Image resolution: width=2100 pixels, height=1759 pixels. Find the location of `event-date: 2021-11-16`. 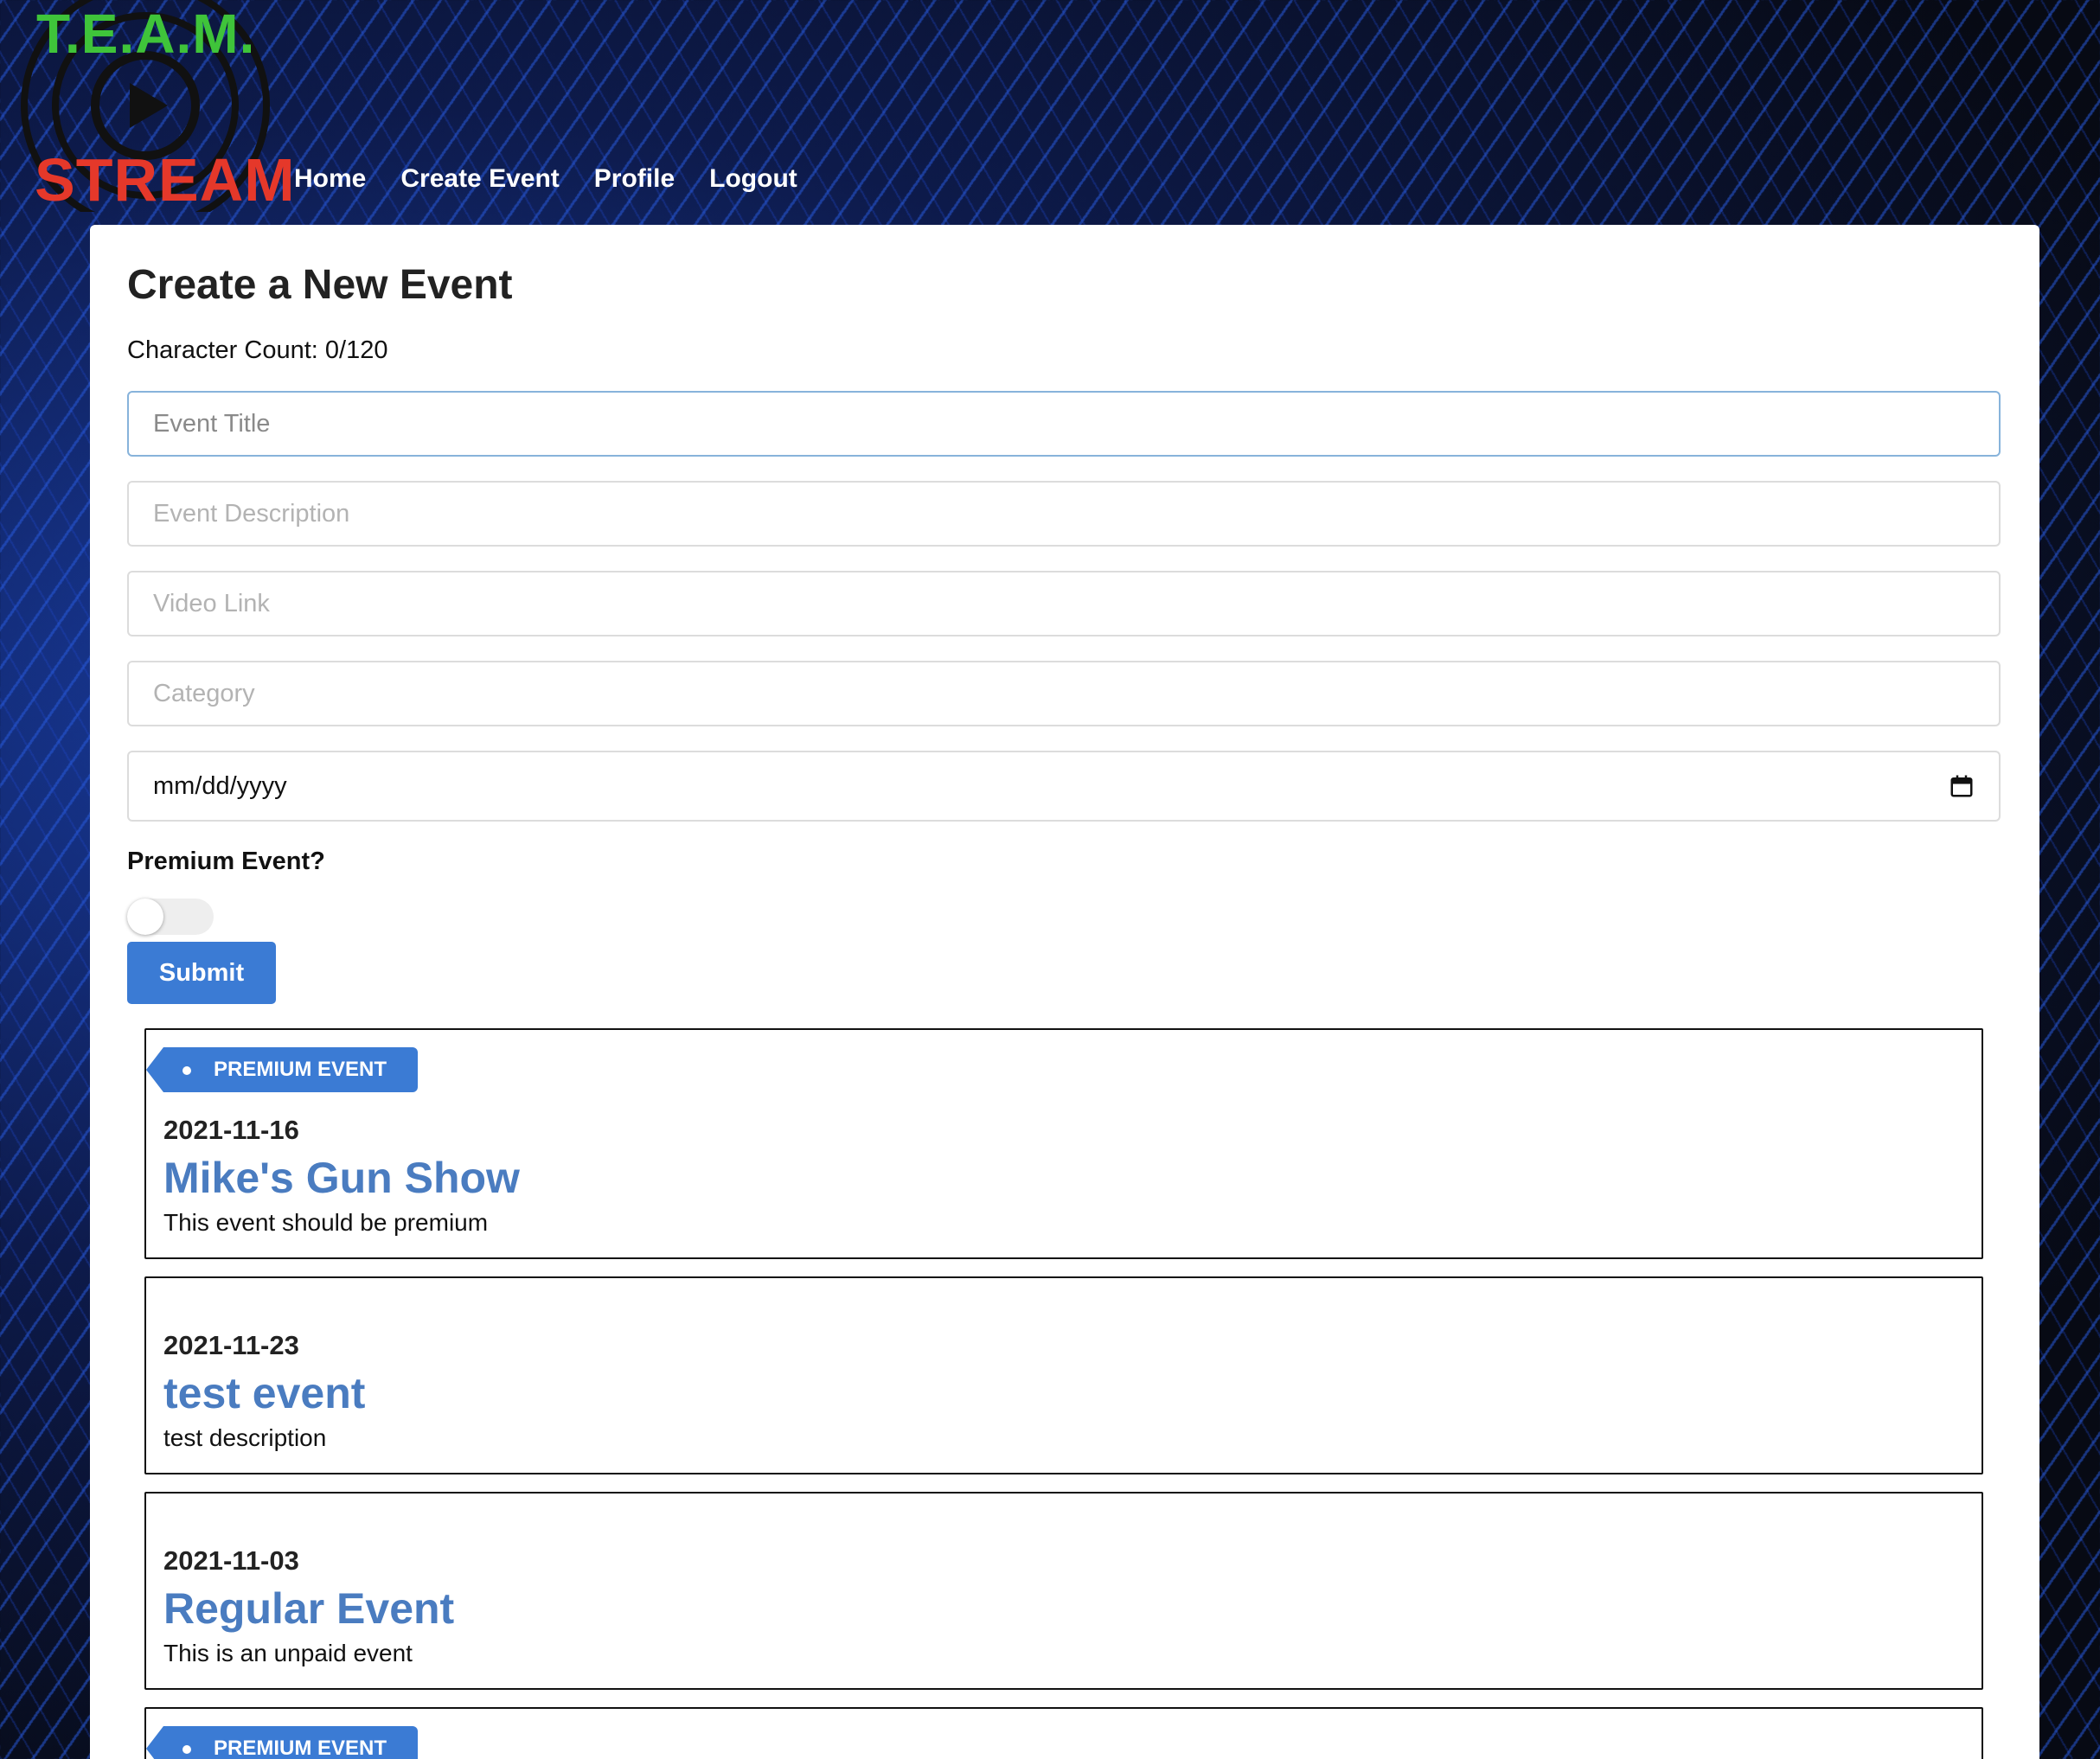

event-date: 2021-11-16 is located at coordinates (231, 1130).